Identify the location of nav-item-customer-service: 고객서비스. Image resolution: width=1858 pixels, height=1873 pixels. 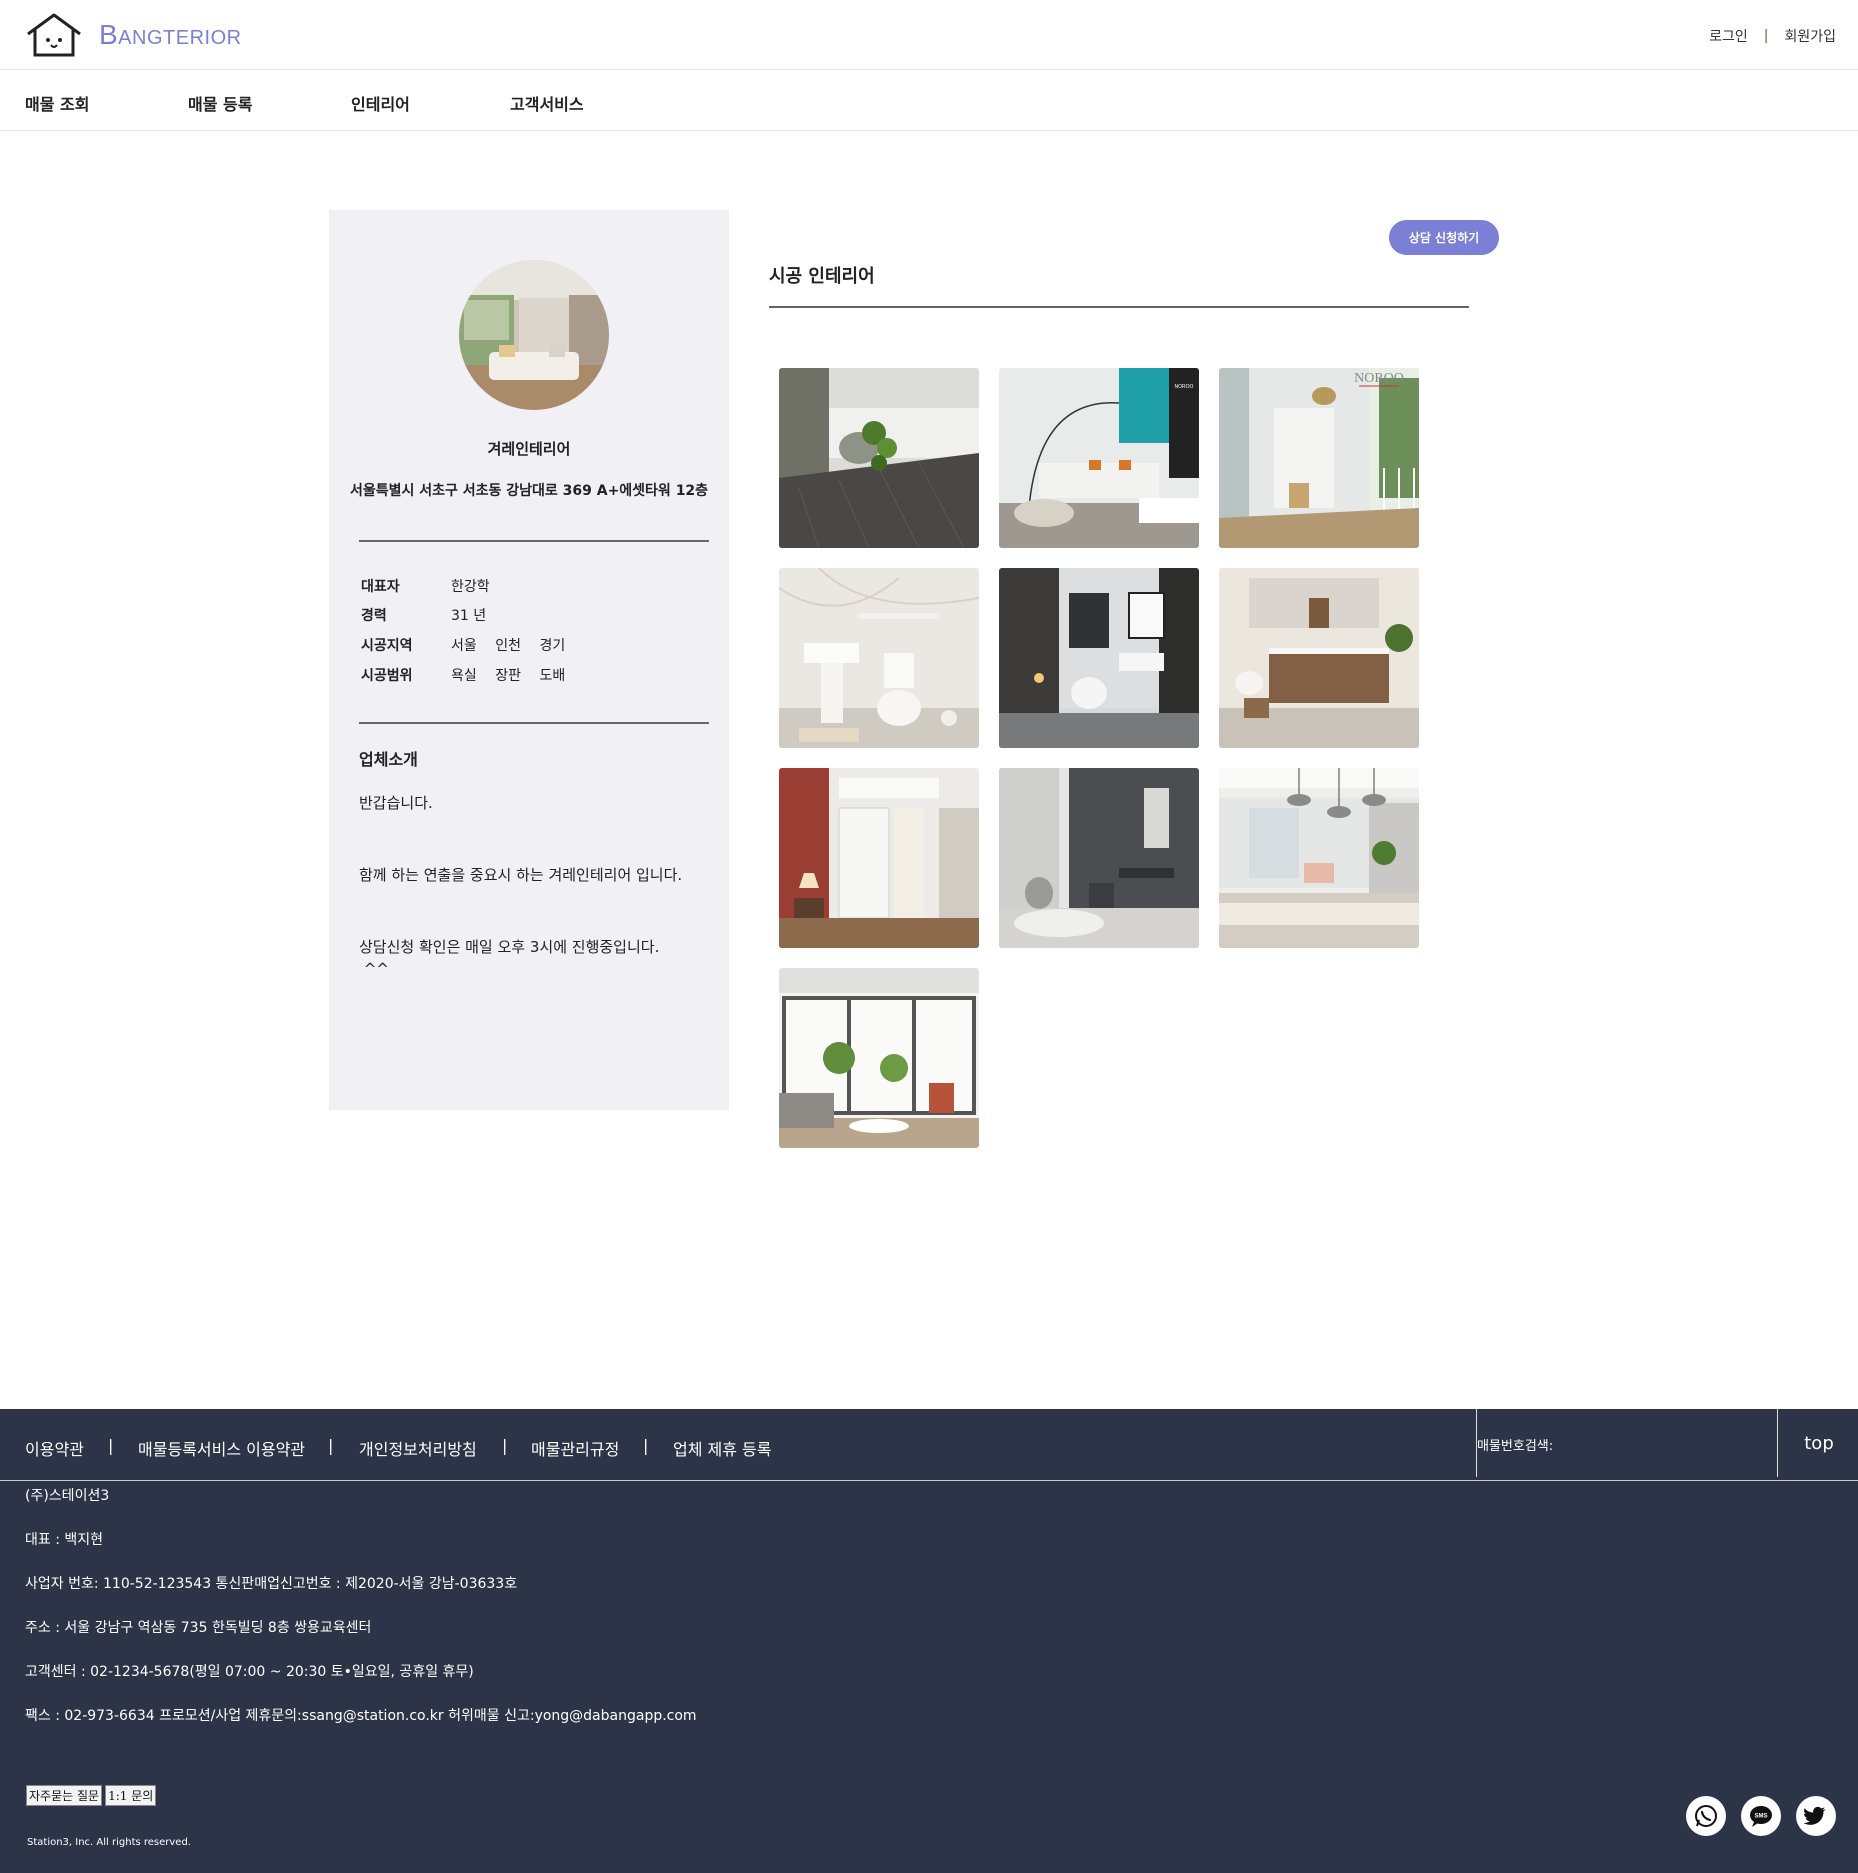
(547, 103).